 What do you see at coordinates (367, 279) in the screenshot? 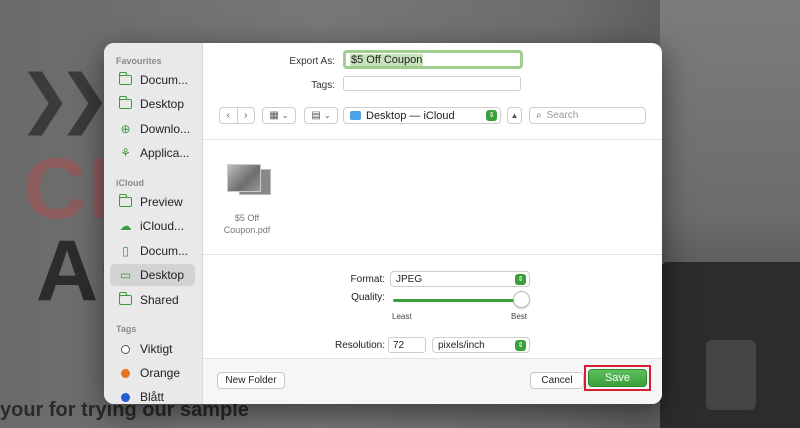
I see `format-label: Format:` at bounding box center [367, 279].